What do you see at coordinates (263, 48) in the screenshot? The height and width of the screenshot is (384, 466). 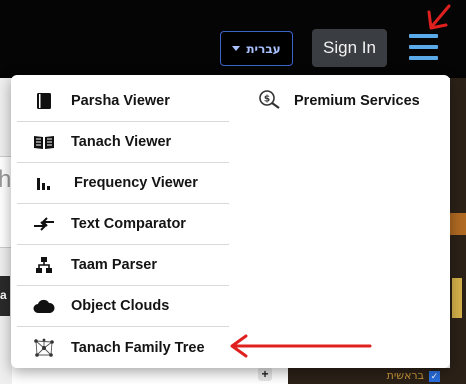 I see `language-label: עברית` at bounding box center [263, 48].